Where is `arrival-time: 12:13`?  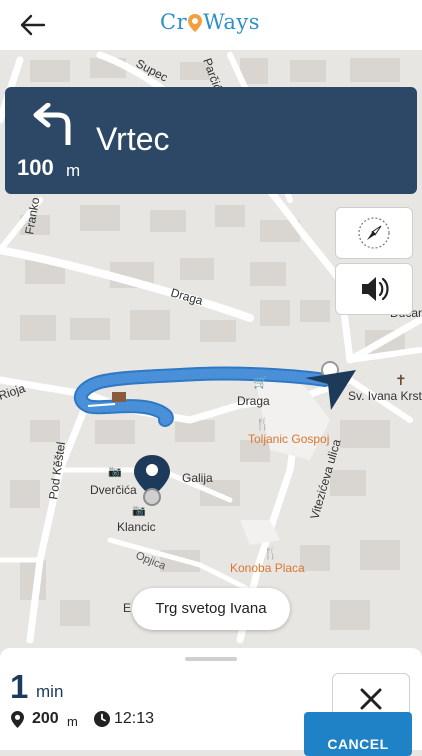 arrival-time: 12:13 is located at coordinates (134, 718).